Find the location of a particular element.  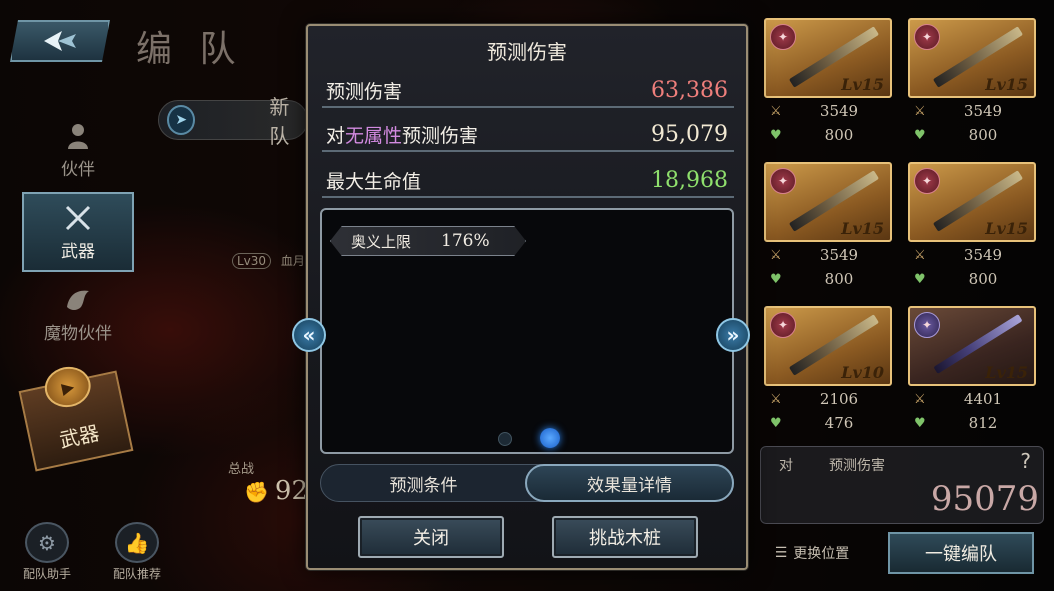

weapon-badge-label: 武器 is located at coordinates (79, 436).